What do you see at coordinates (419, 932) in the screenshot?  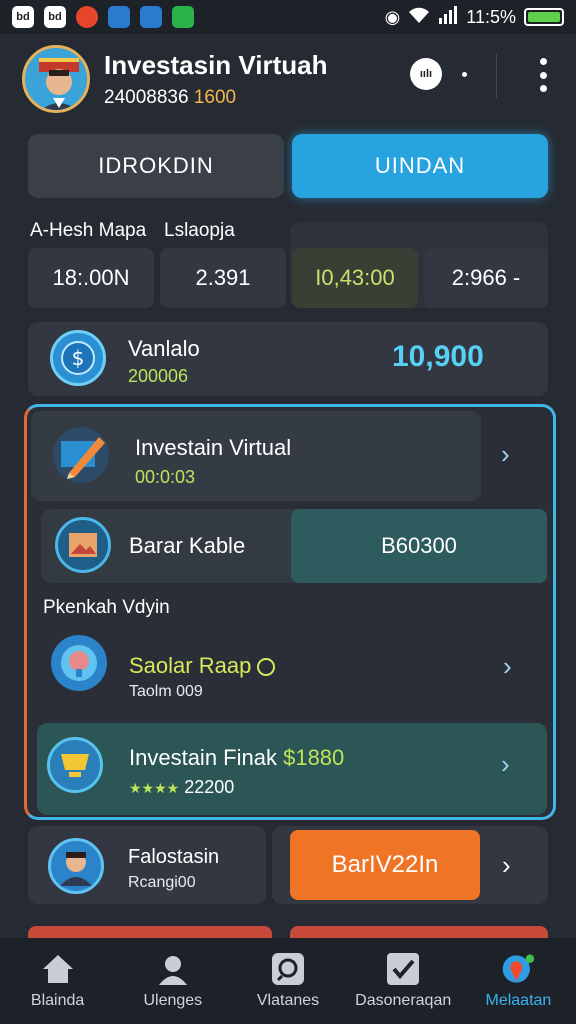 I see `partial-card-right` at bounding box center [419, 932].